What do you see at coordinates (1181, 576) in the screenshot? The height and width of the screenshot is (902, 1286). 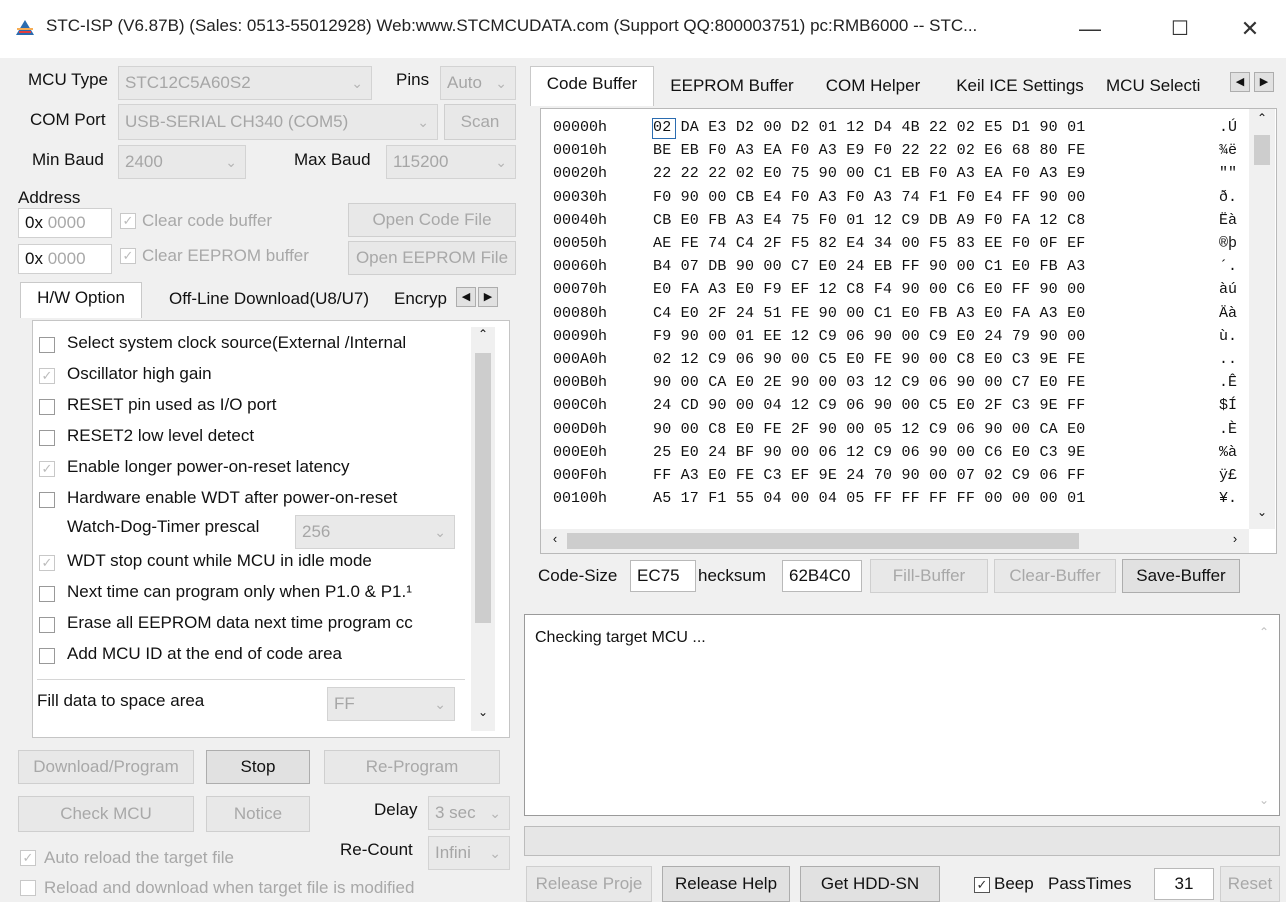 I see `save-buffer-button: Save-Buffer` at bounding box center [1181, 576].